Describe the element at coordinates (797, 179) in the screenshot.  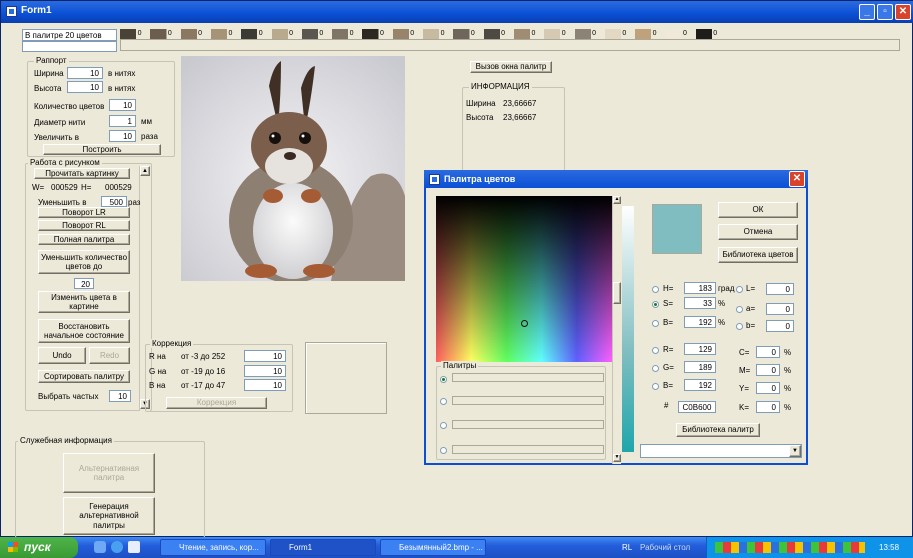
I see `dialog-close-button: ✕` at that location.